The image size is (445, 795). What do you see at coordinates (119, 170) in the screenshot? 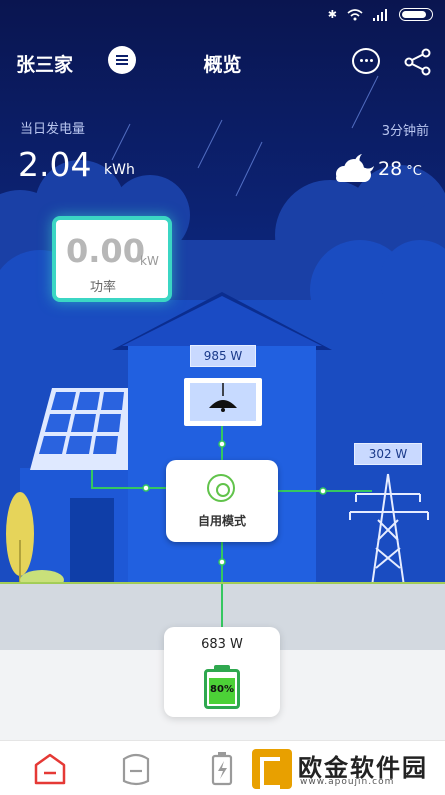
I see `daily-generation-unit: kWh` at bounding box center [119, 170].